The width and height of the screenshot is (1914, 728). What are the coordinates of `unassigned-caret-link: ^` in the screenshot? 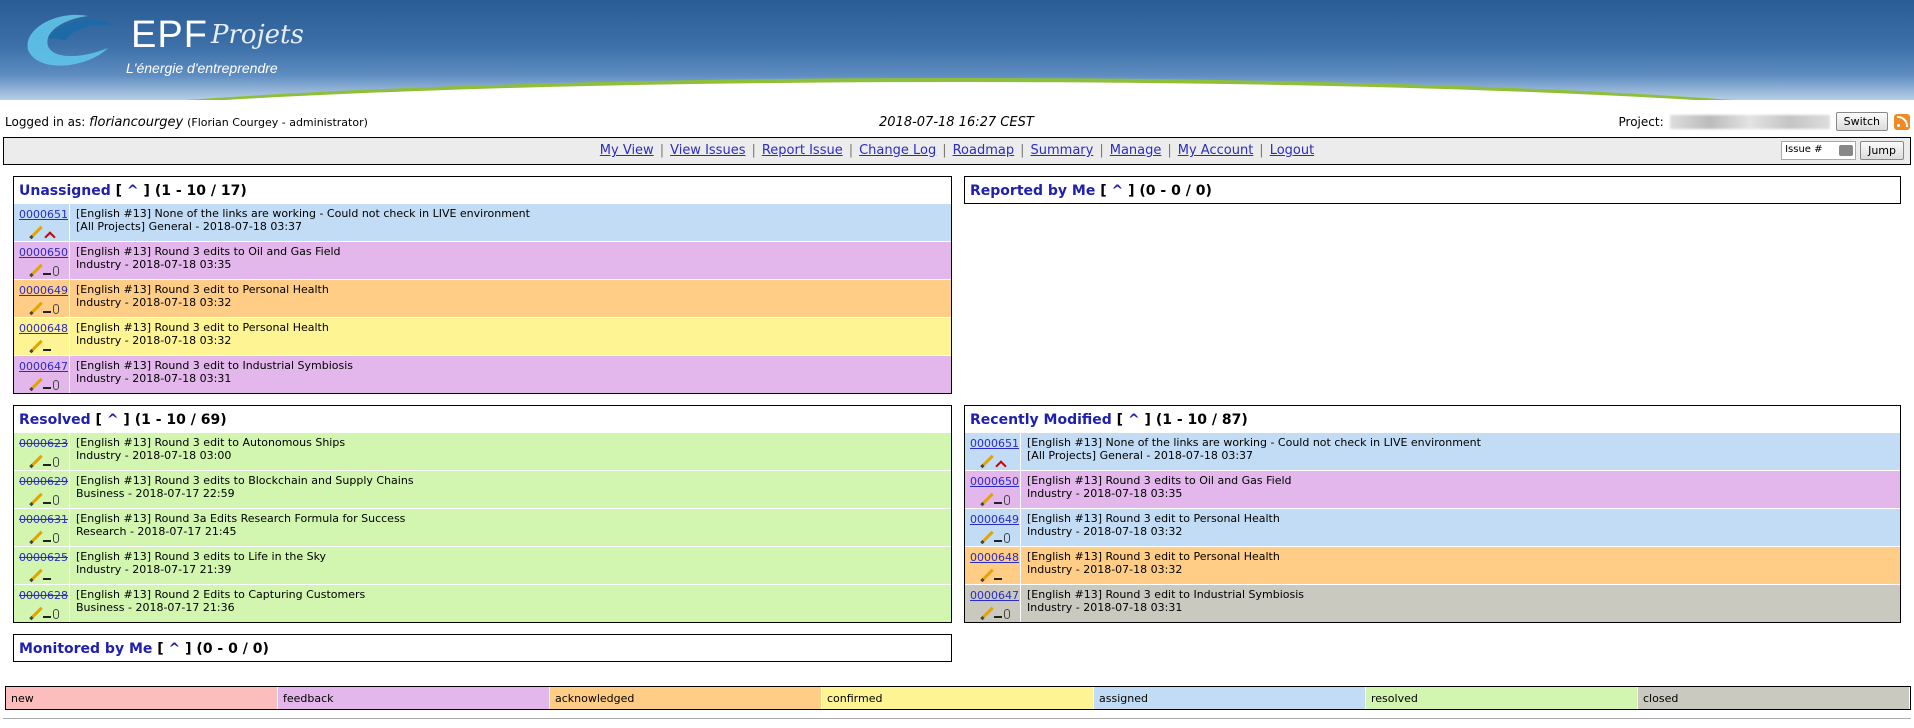 It's located at (133, 191).